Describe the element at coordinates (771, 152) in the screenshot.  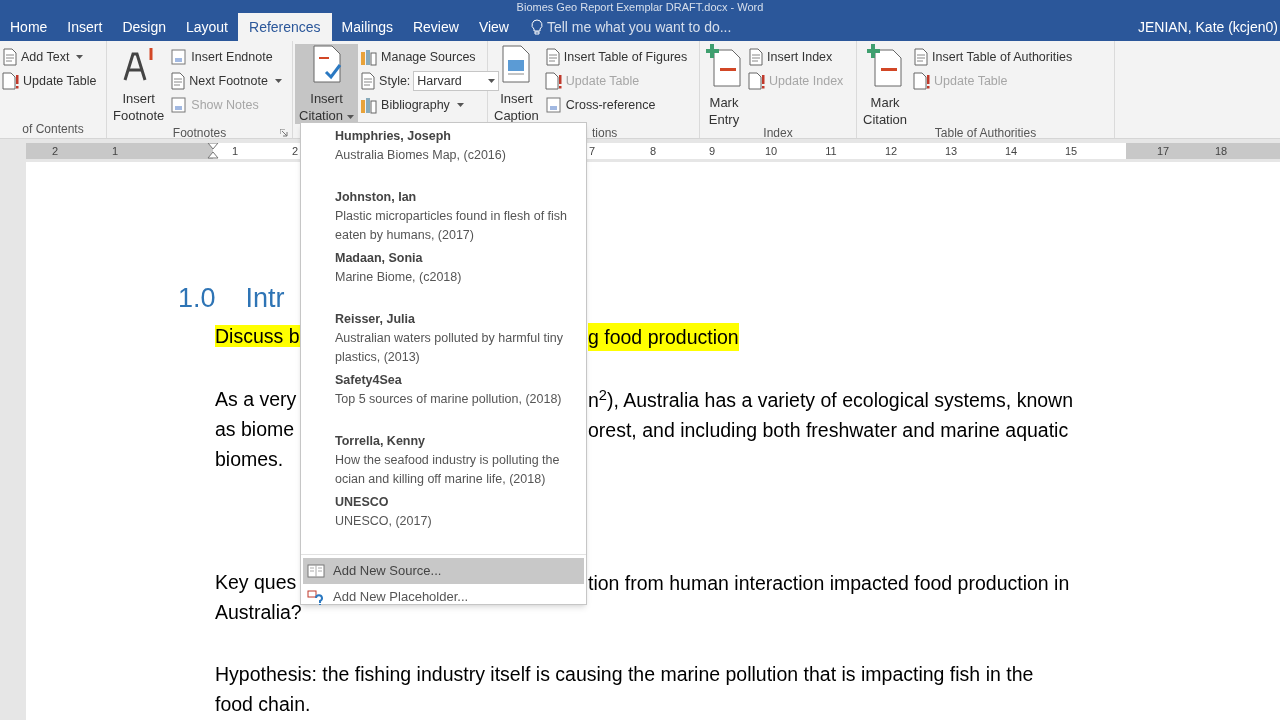
I see `ruler-number: 10` at that location.